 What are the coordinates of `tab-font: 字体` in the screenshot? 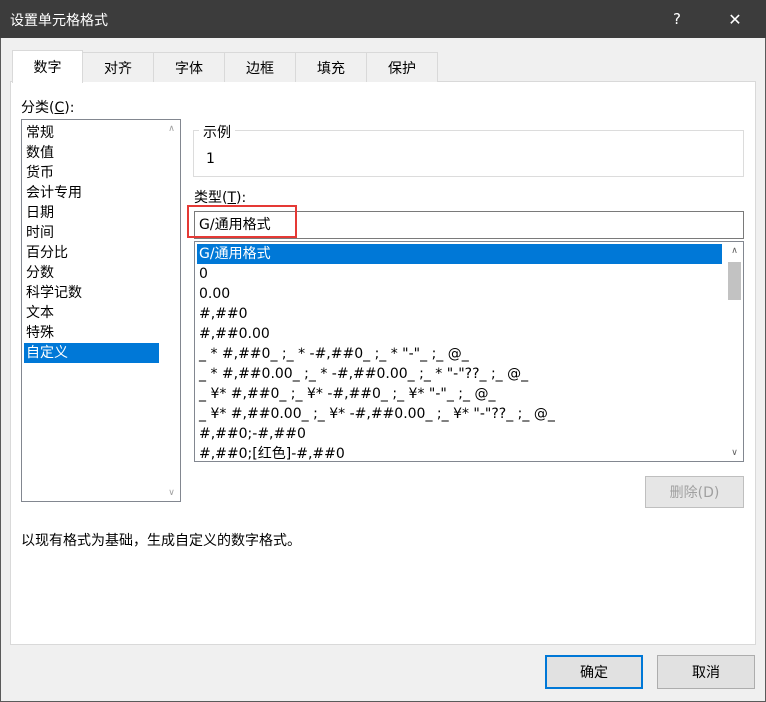 It's located at (189, 67).